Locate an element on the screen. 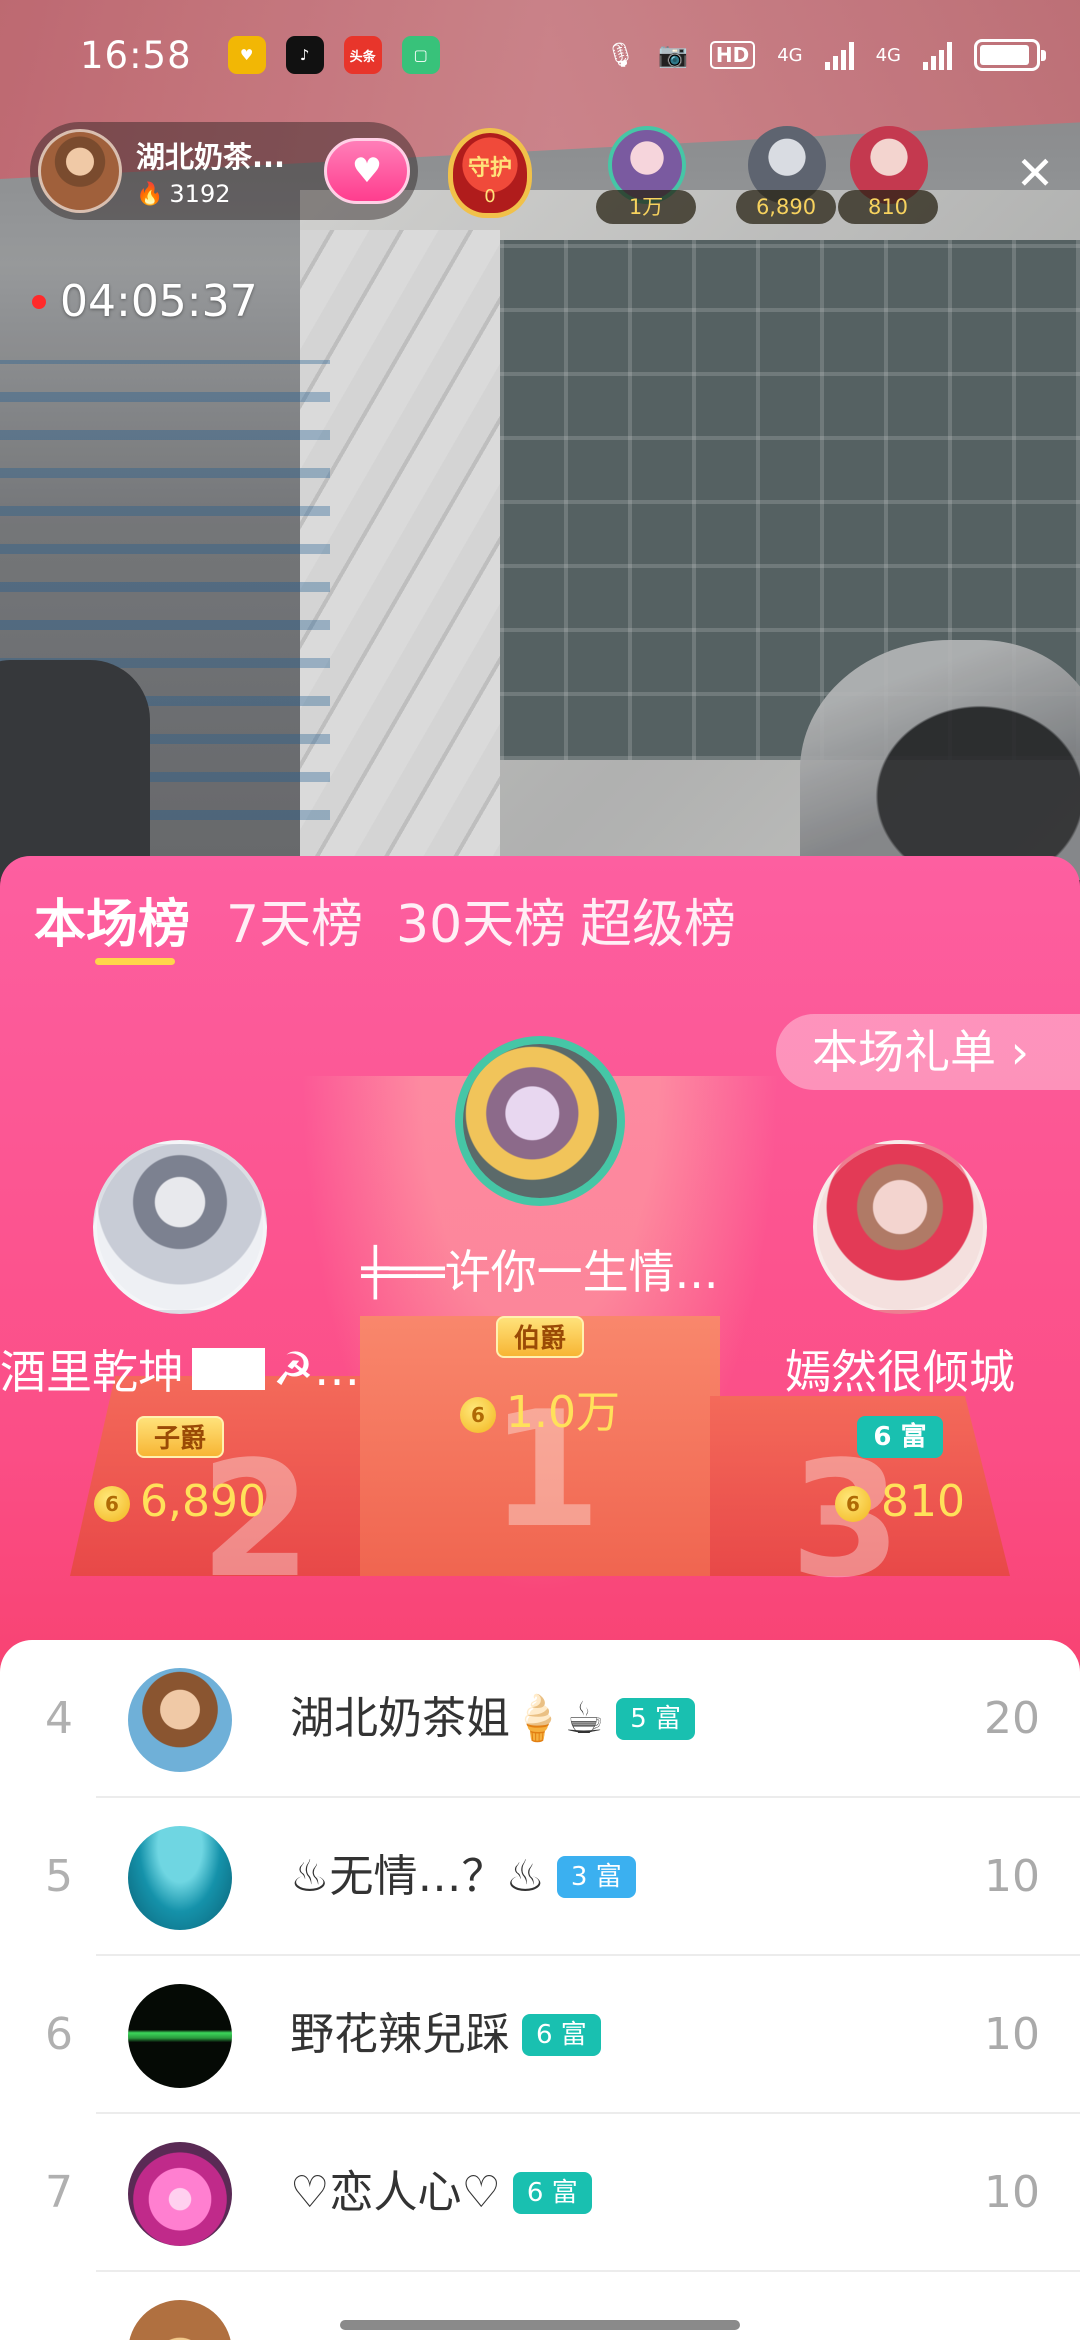 This screenshot has height=2340, width=1080. viewer-score: 1万 is located at coordinates (646, 207).